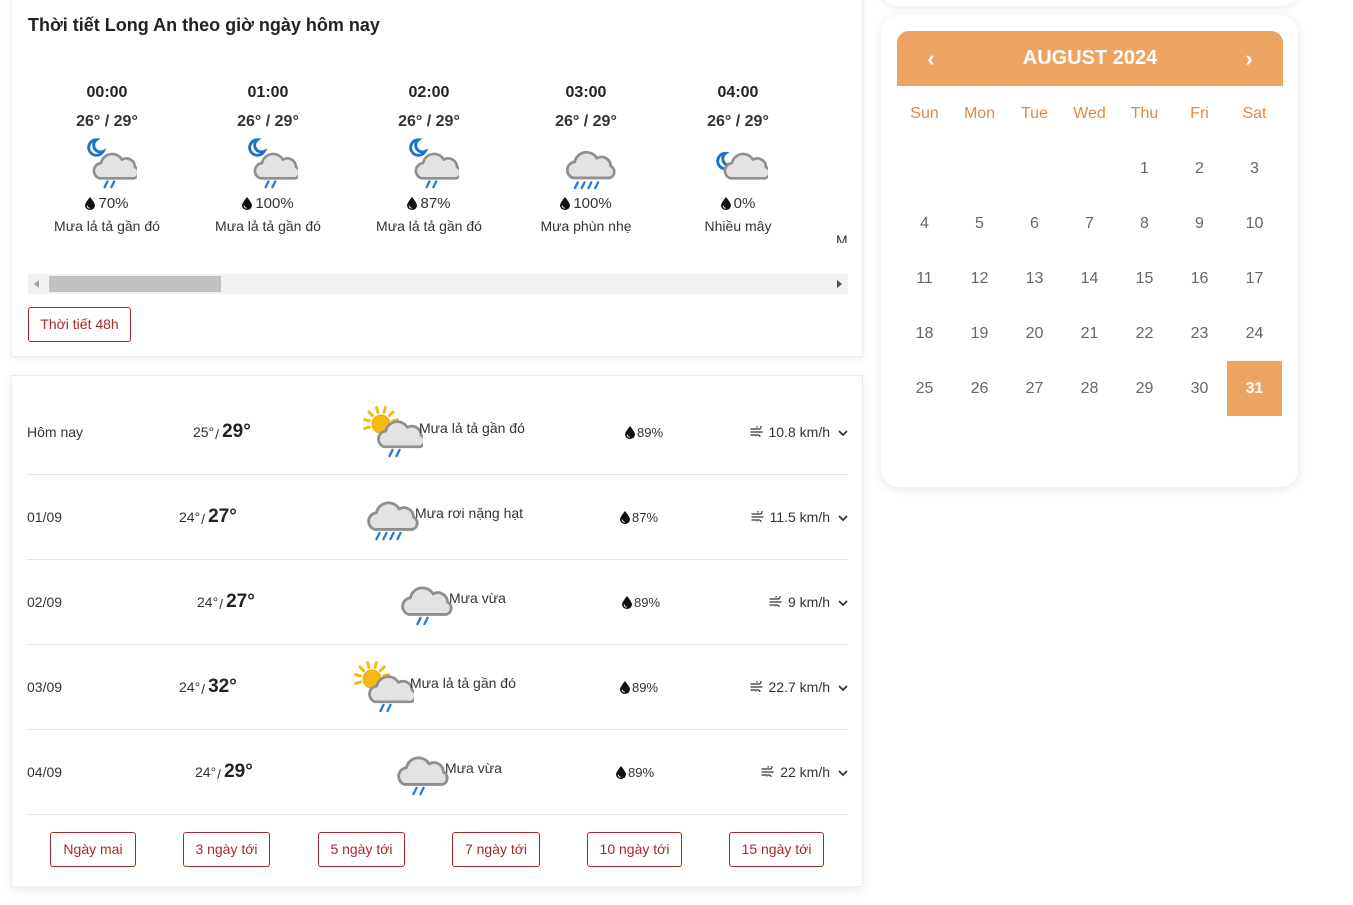  Describe the element at coordinates (924, 278) in the screenshot. I see `calendar-day: 11` at that location.